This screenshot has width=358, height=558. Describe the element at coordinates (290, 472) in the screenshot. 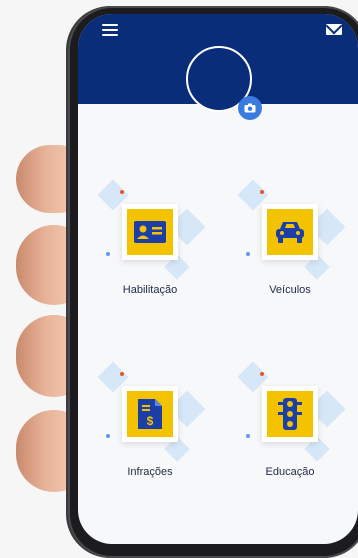

I see `tile-label: Educação` at that location.